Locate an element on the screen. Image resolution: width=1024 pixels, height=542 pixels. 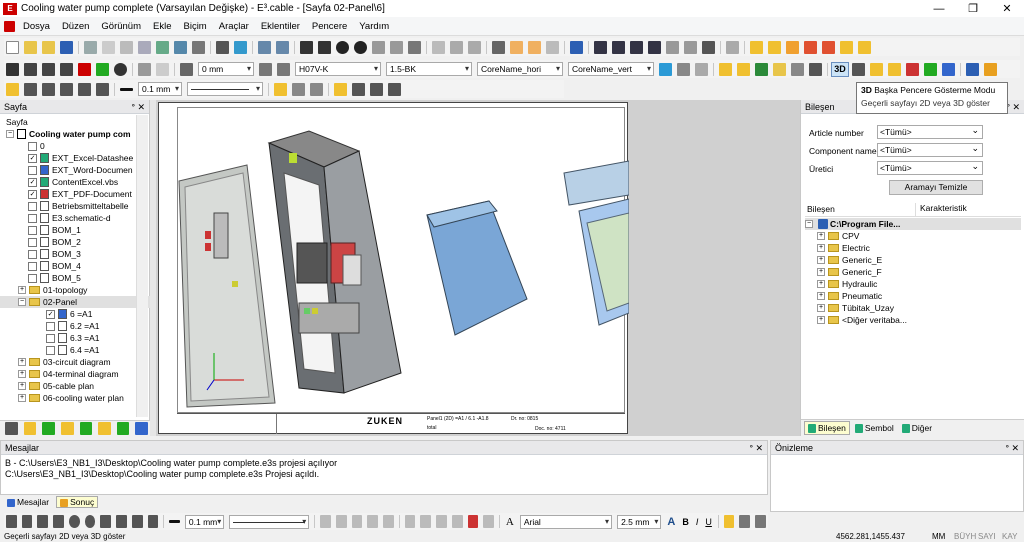
tree-item: ✓ ContentExcel.vbs is located at coordinates (75, 182).